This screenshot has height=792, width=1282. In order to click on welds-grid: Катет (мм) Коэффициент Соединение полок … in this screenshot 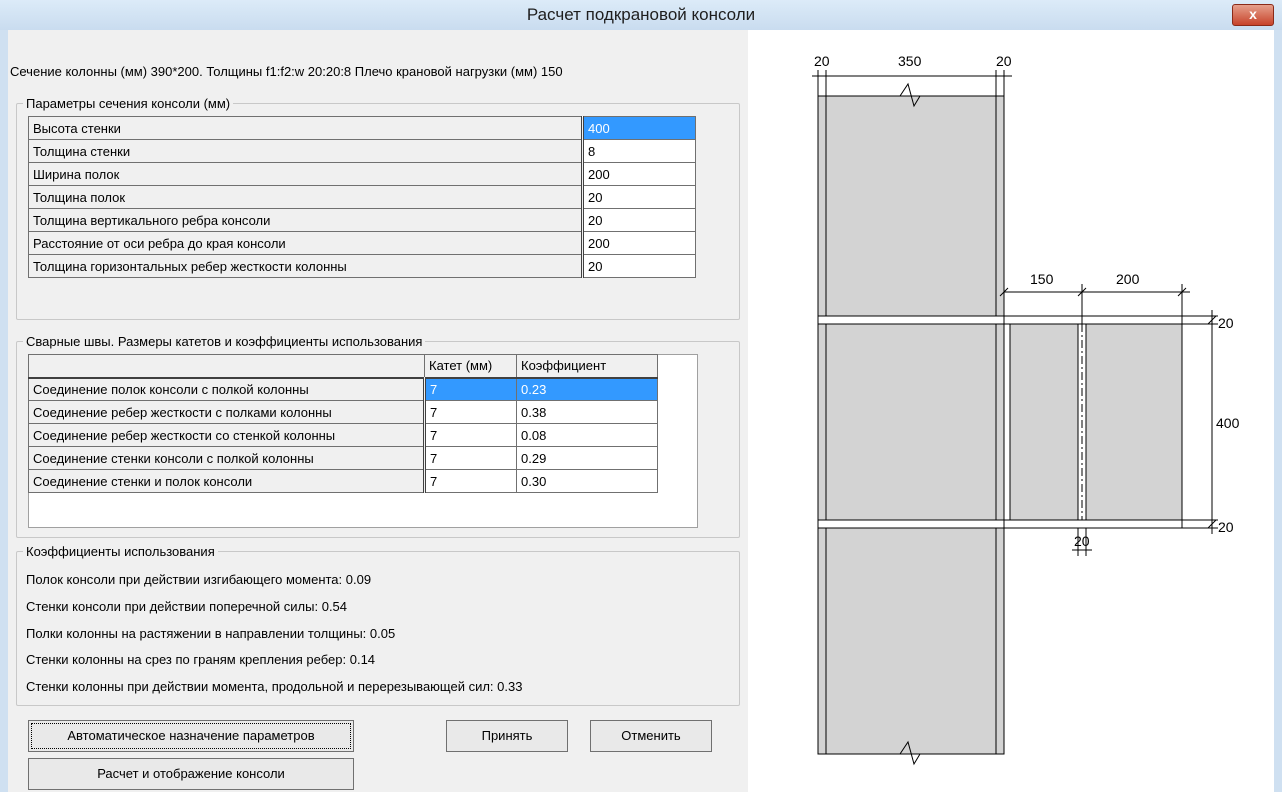, I will do `click(343, 423)`.